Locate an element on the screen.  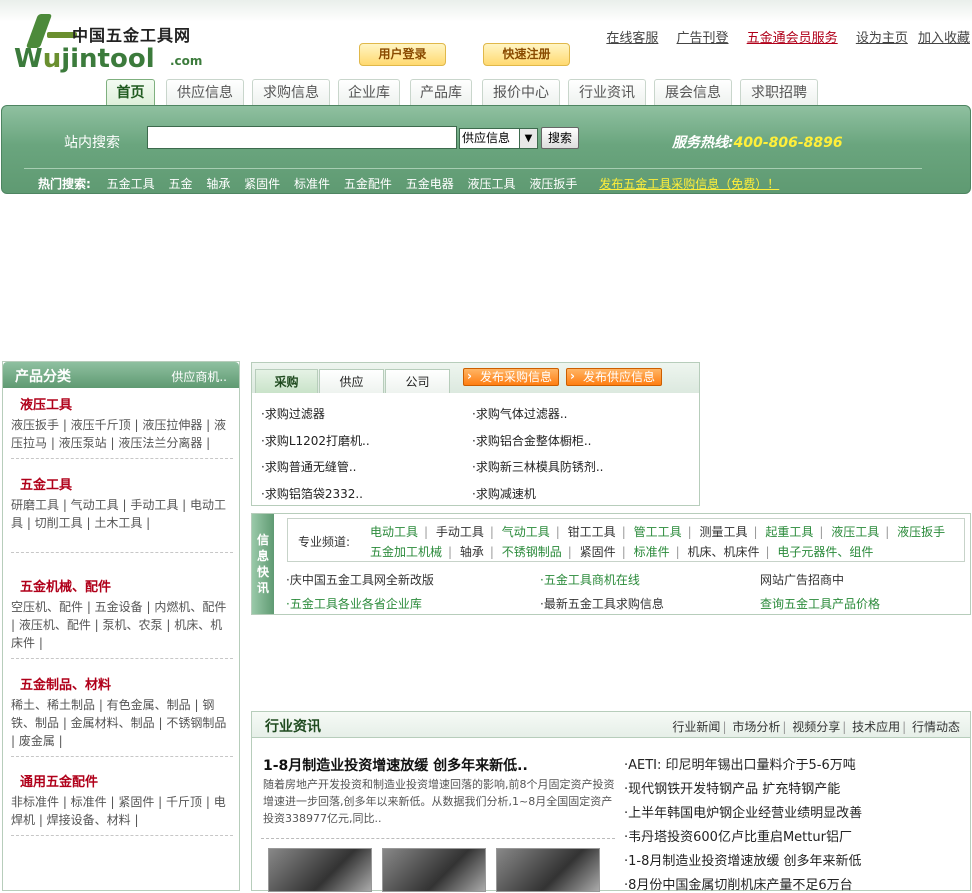
purchase-item: ·求购普通无缝管.. is located at coordinates (308, 466).